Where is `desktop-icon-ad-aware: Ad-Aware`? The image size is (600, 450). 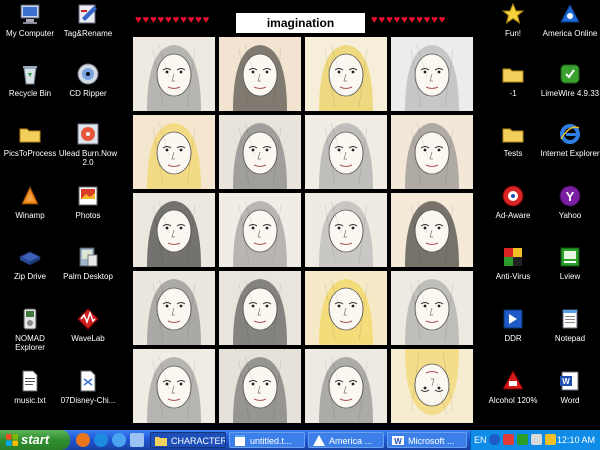 desktop-icon-ad-aware: Ad-Aware is located at coordinates (513, 211).